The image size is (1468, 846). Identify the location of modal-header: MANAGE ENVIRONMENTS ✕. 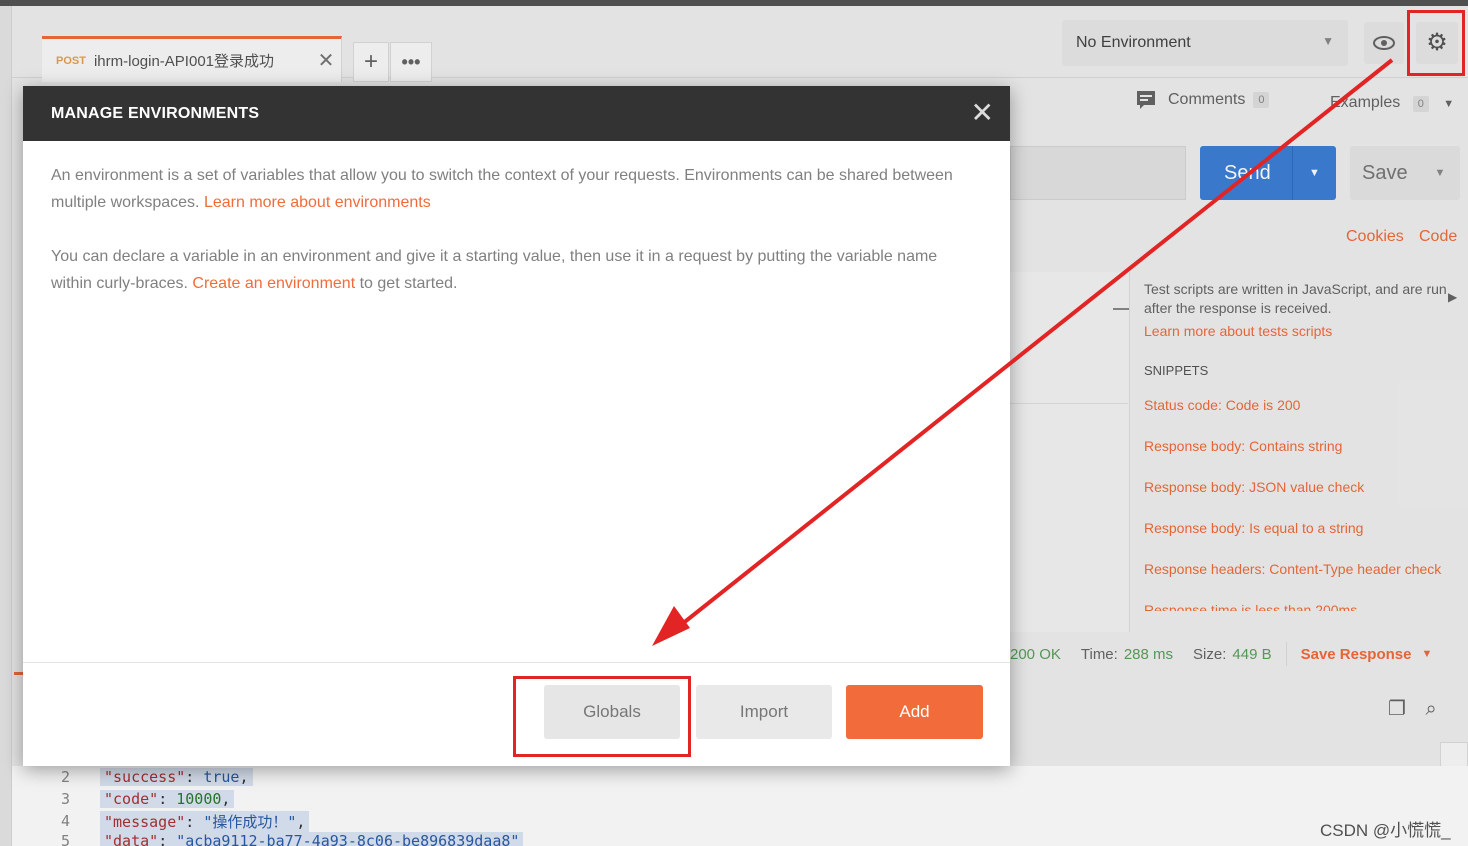
(516, 113).